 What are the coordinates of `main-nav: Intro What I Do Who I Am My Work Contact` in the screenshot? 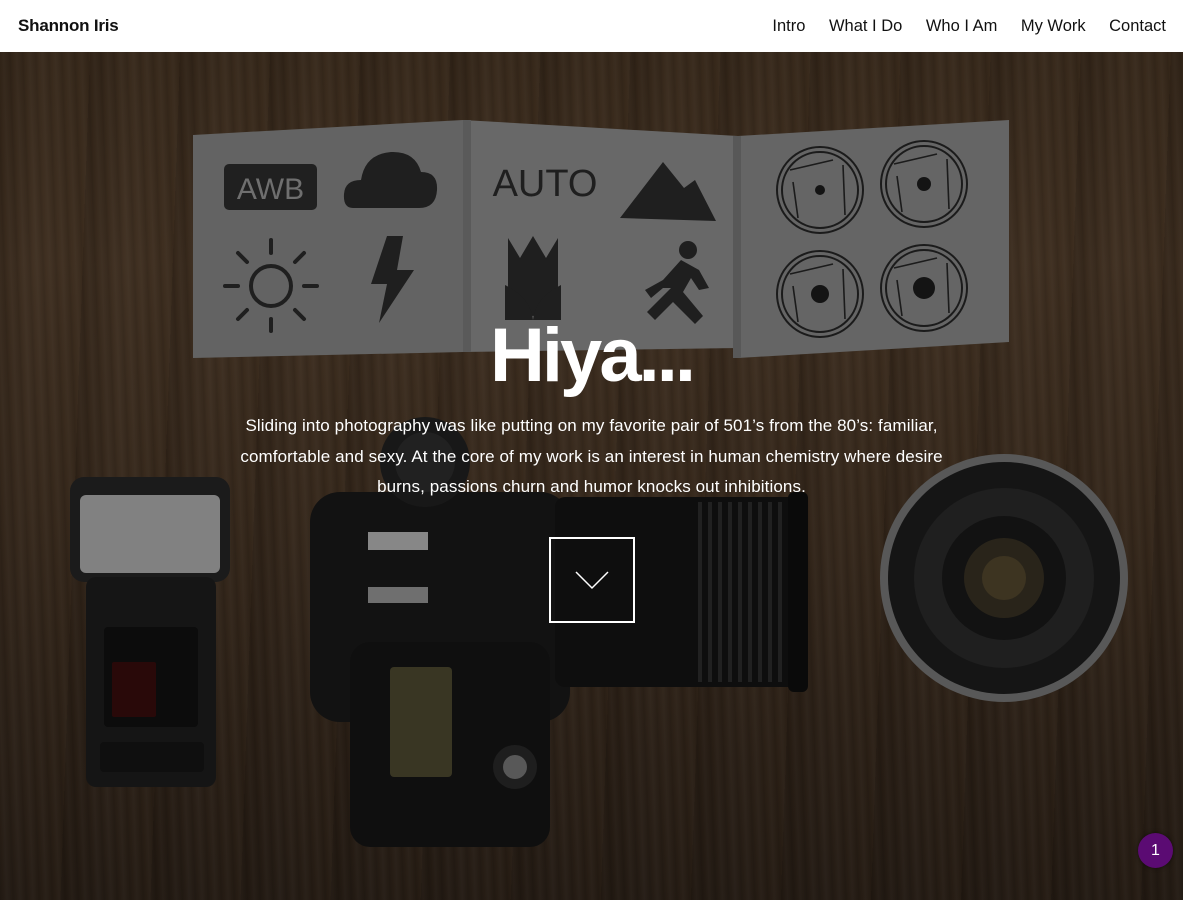 It's located at (957, 26).